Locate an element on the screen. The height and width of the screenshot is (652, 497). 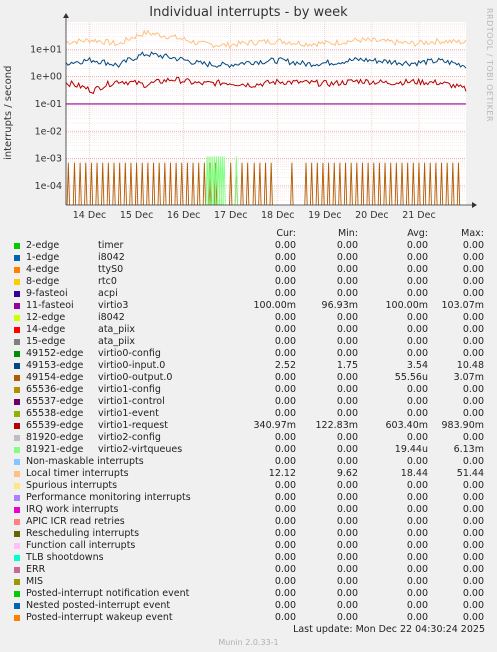
x-axis-arrow is located at coordinates (474, 205).